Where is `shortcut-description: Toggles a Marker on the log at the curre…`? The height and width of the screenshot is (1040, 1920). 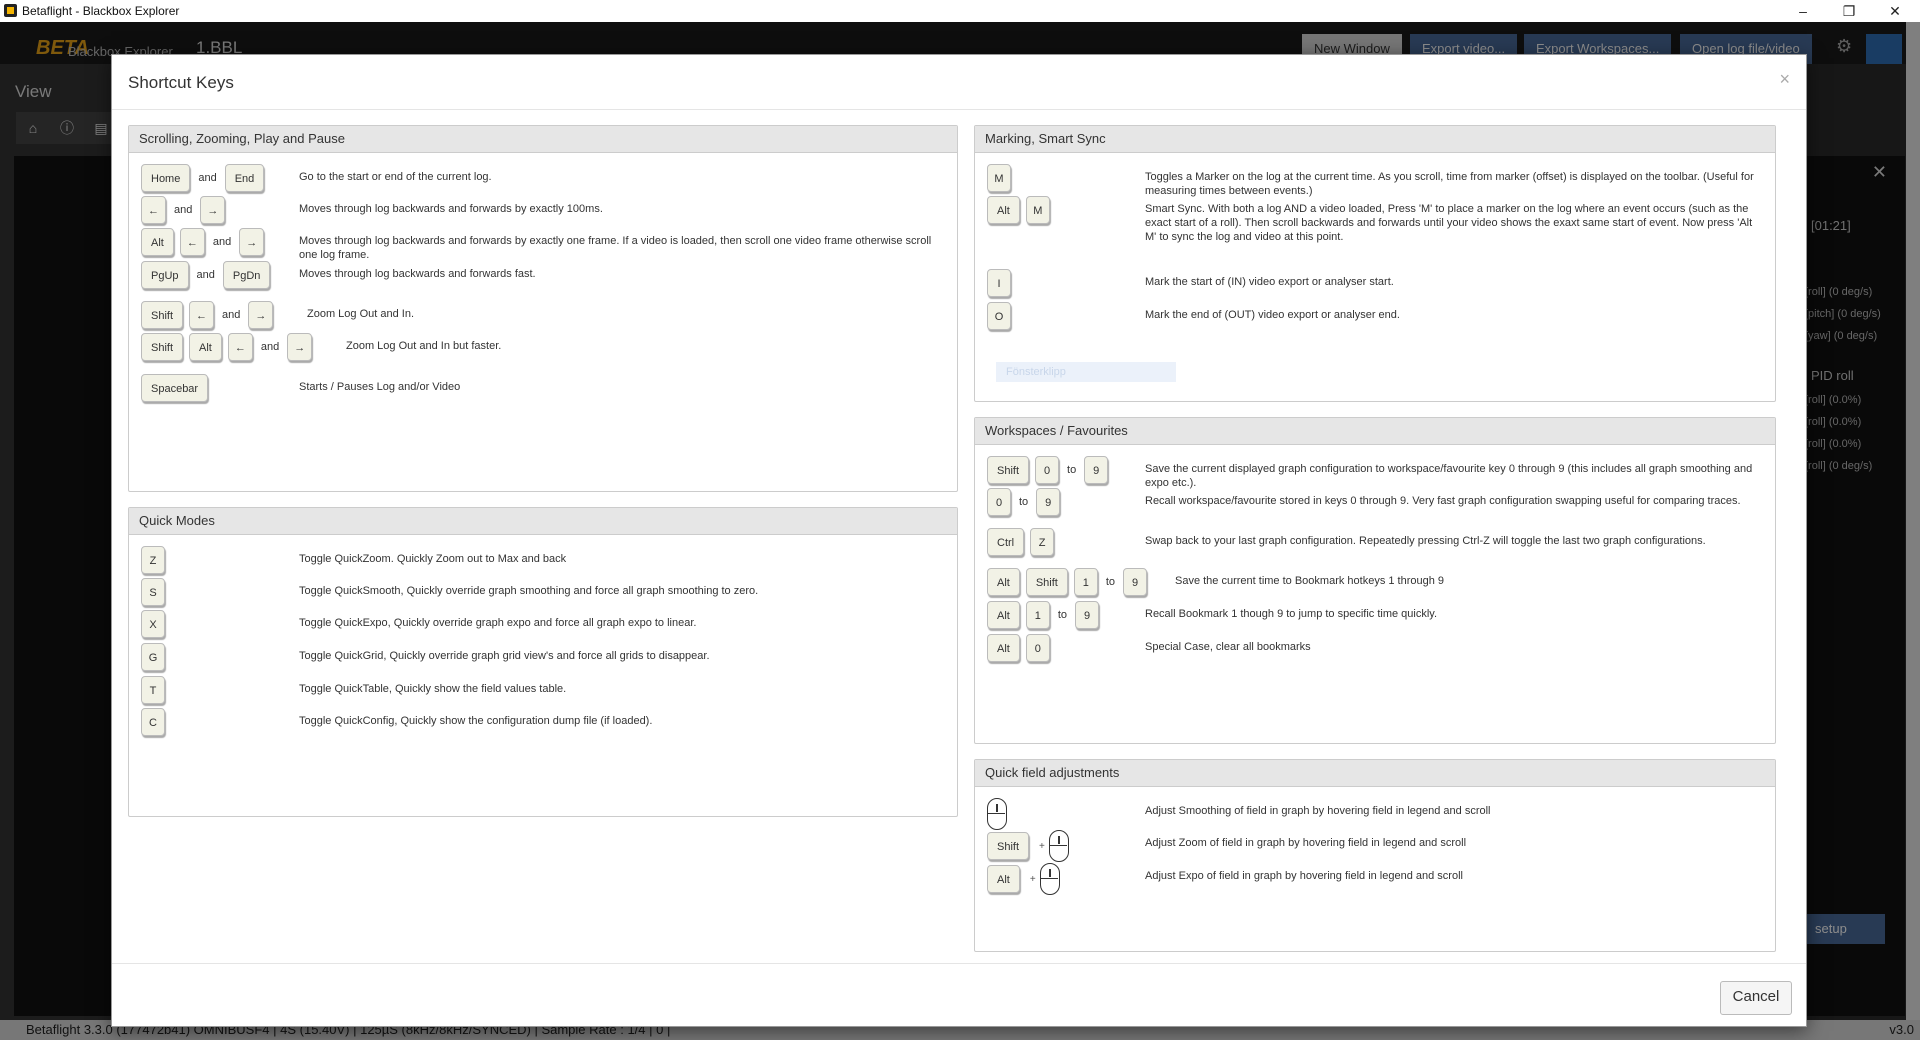
shortcut-description: Toggles a Marker on the log at the curre… is located at coordinates (1449, 184).